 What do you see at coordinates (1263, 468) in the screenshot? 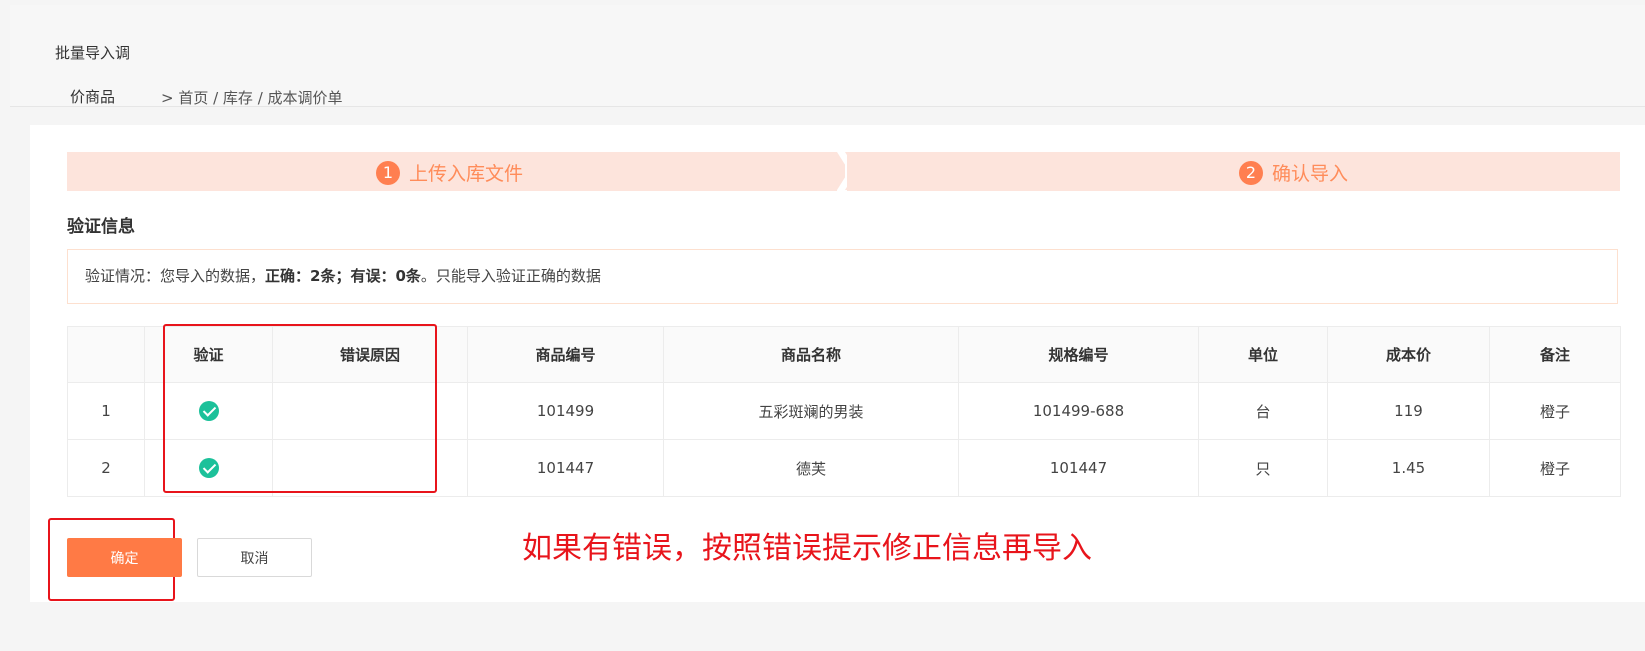
I see `cell-unit: 只` at bounding box center [1263, 468].